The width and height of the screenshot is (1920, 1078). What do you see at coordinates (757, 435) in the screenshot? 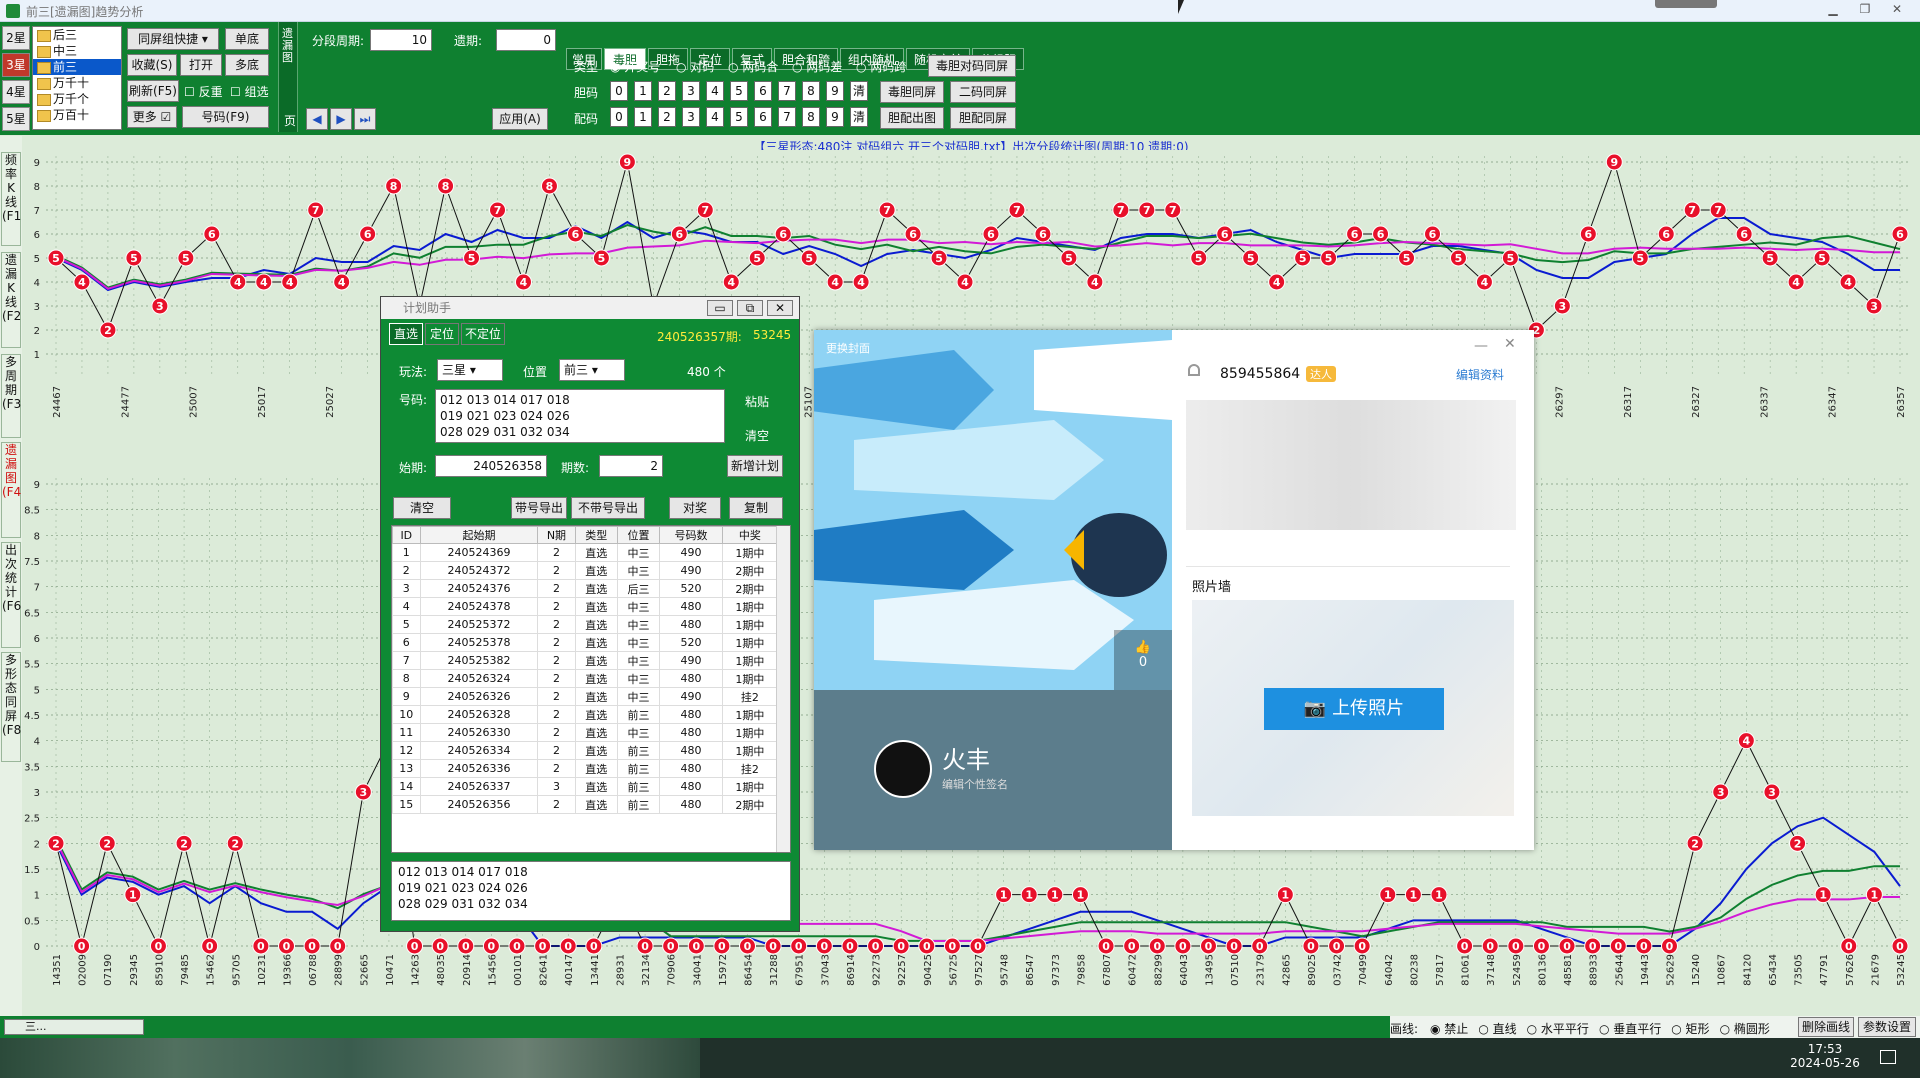
I see `clear-codes-button: 清空` at bounding box center [757, 435].